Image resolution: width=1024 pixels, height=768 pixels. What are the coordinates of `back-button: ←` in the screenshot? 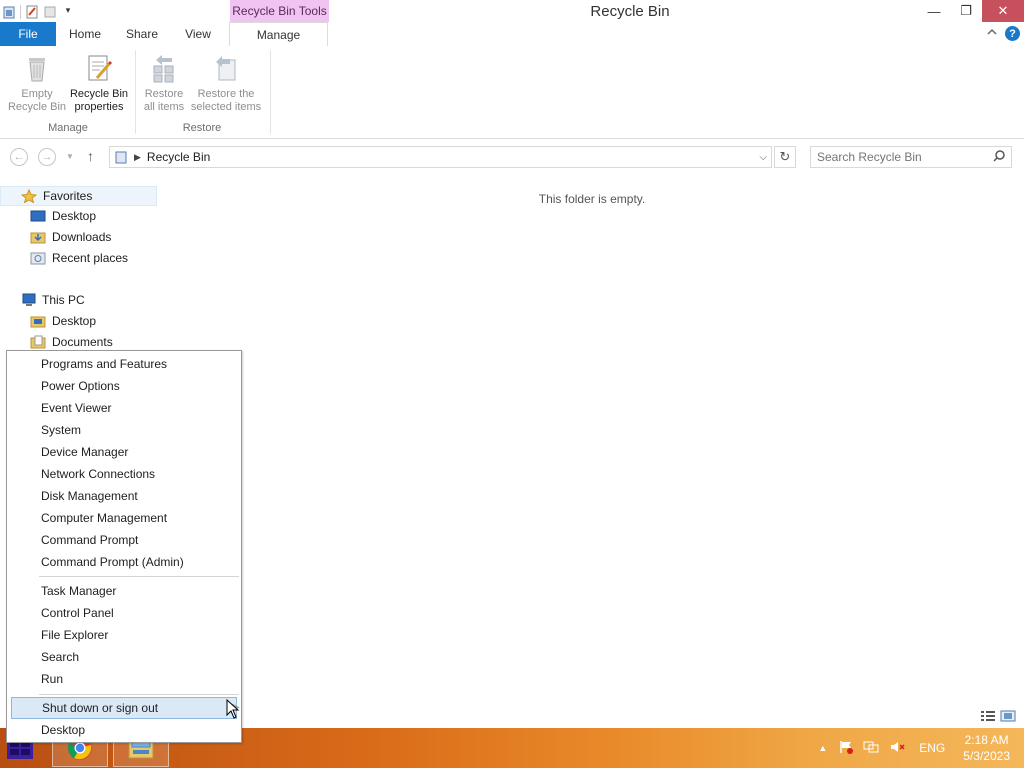 It's located at (19, 157).